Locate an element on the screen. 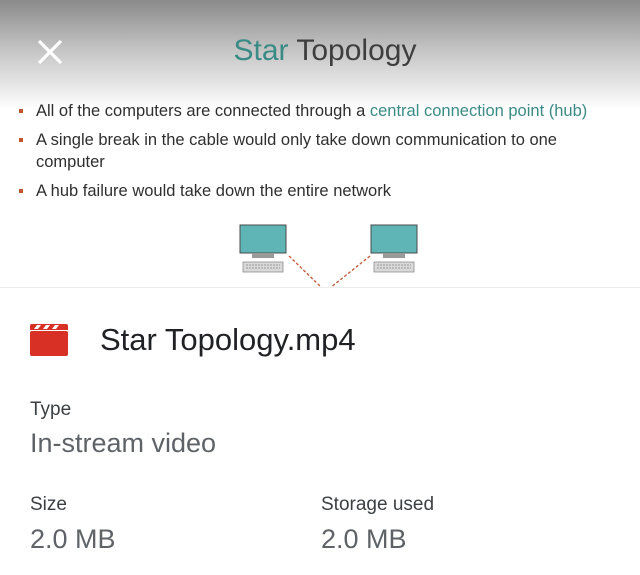 The width and height of the screenshot is (640, 575). storage-used-value: 2.0 MB is located at coordinates (364, 539).